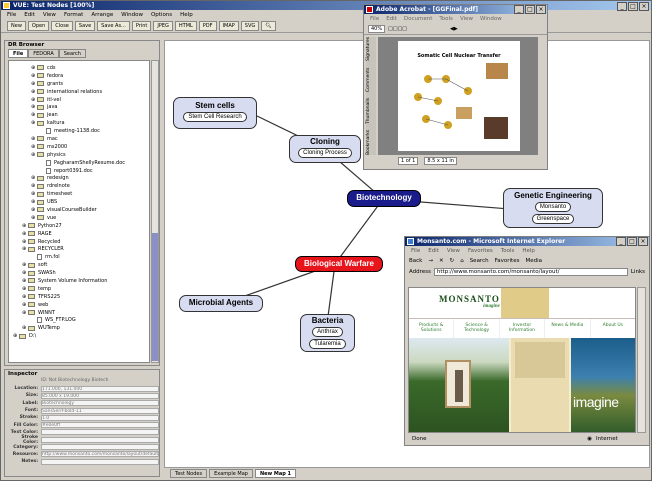  I want to click on print-button: Print, so click(141, 25).